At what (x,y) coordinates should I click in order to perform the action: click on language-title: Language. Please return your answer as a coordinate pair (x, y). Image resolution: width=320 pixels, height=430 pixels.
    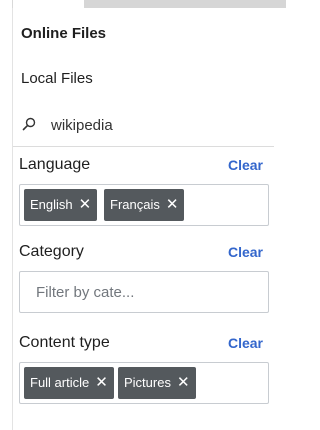
    Looking at the image, I should click on (55, 164).